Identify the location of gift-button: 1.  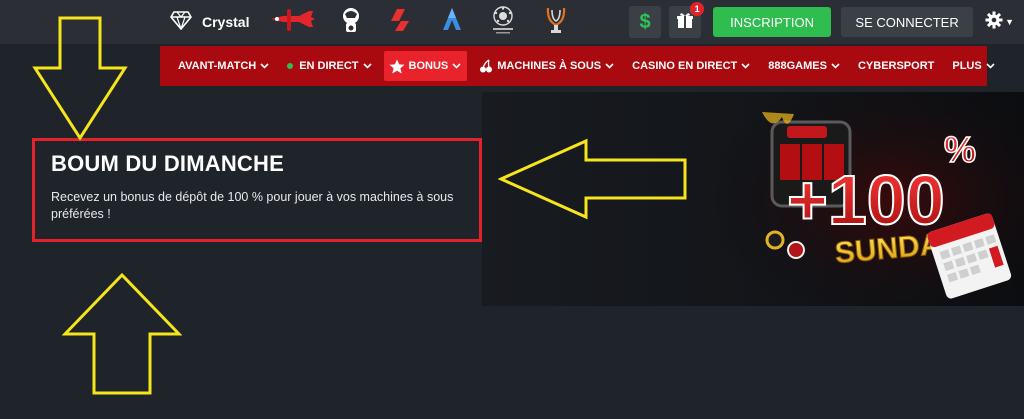
(687, 20).